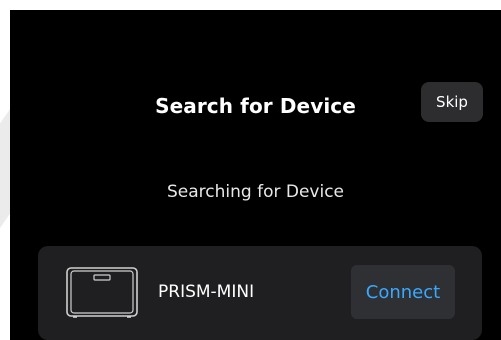 The height and width of the screenshot is (340, 501). Describe the element at coordinates (403, 292) in the screenshot. I see `connect-button: Connect` at that location.